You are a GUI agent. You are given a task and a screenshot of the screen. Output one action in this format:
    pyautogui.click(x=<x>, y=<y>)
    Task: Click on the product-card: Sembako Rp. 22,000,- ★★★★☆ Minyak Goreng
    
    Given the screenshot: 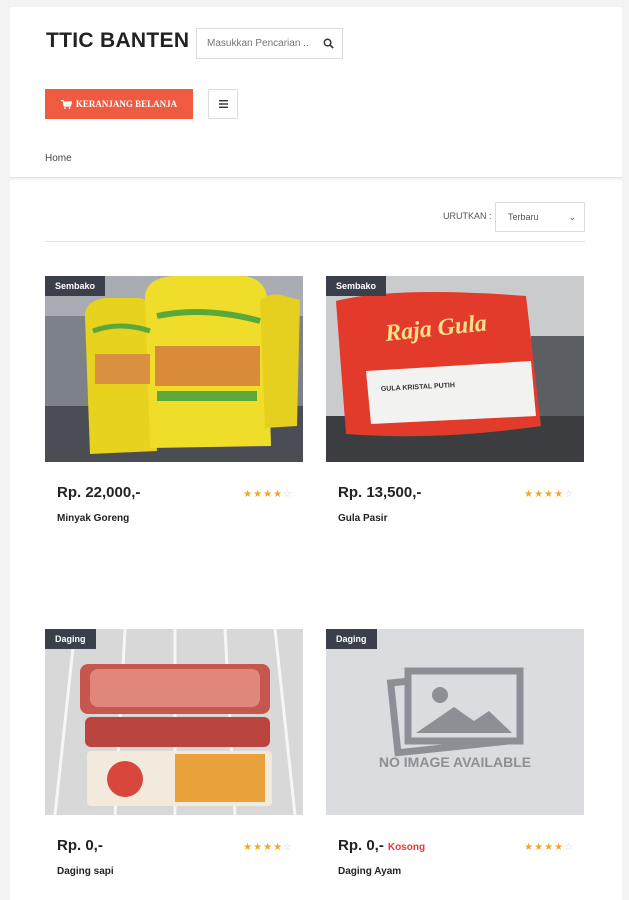 What is the action you would take?
    pyautogui.click(x=174, y=400)
    